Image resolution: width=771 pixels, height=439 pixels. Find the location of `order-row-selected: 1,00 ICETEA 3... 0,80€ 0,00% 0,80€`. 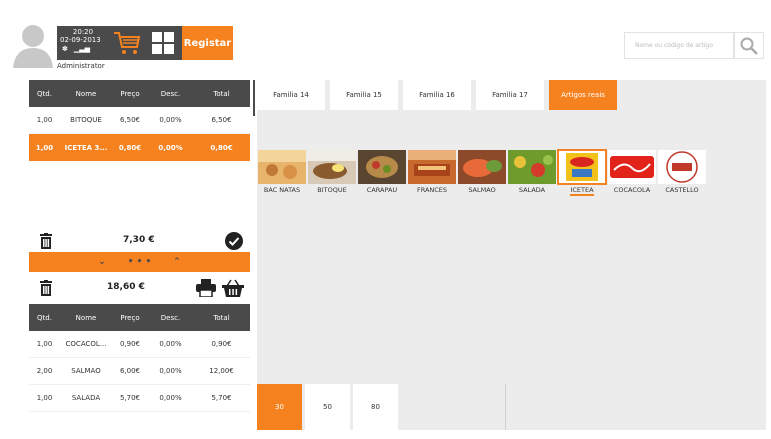

order-row-selected: 1,00 ICETEA 3... 0,80€ 0,00% 0,80€ is located at coordinates (139, 147).